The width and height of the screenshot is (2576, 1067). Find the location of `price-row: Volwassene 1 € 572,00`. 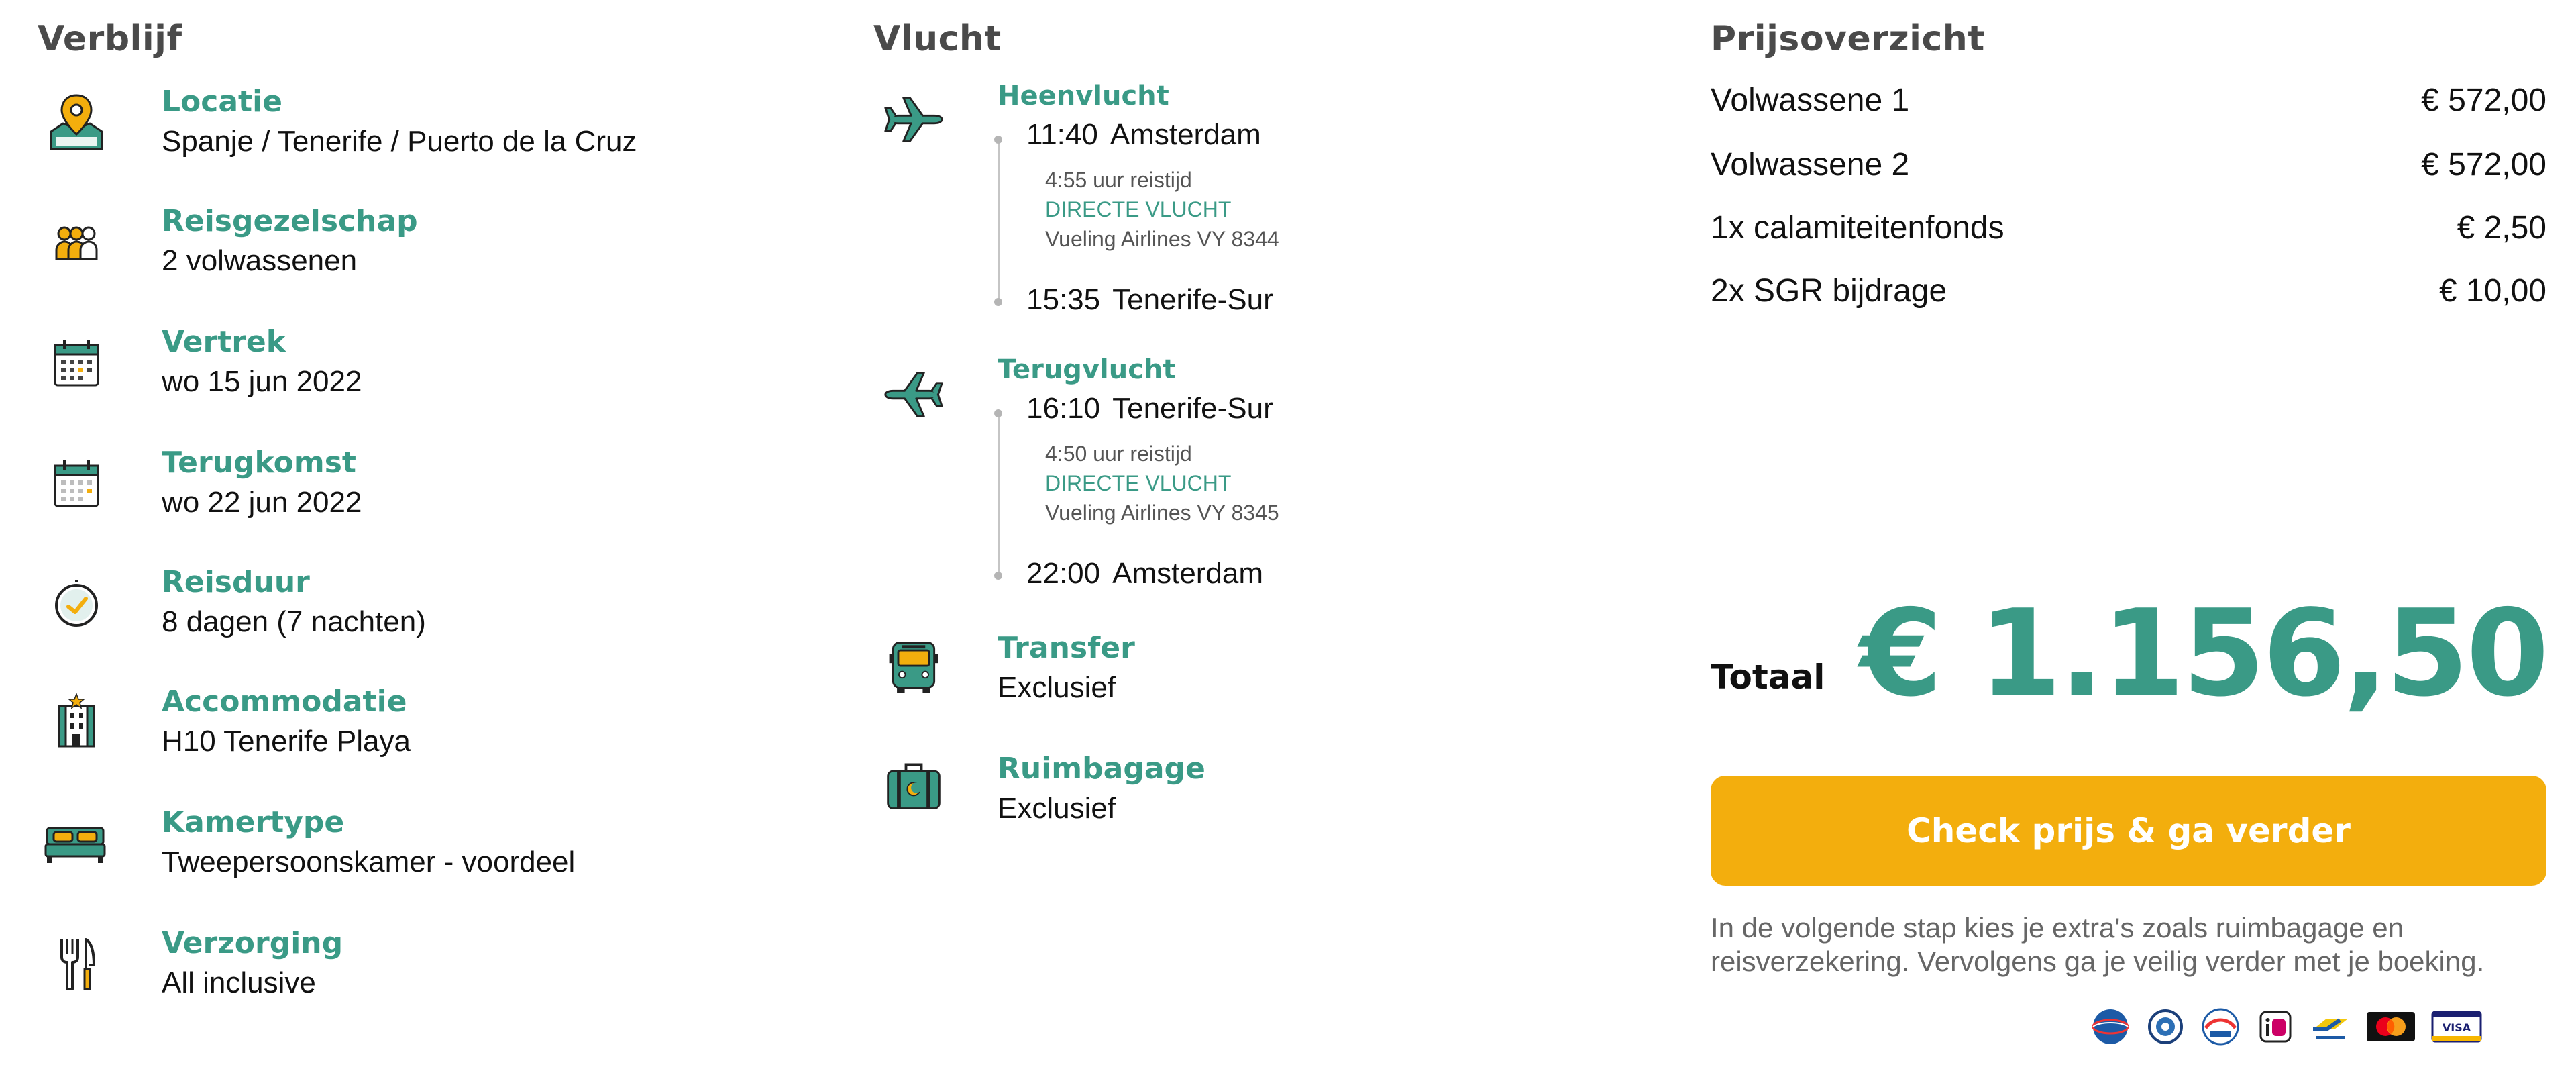

price-row: Volwassene 1 € 572,00 is located at coordinates (2128, 105).